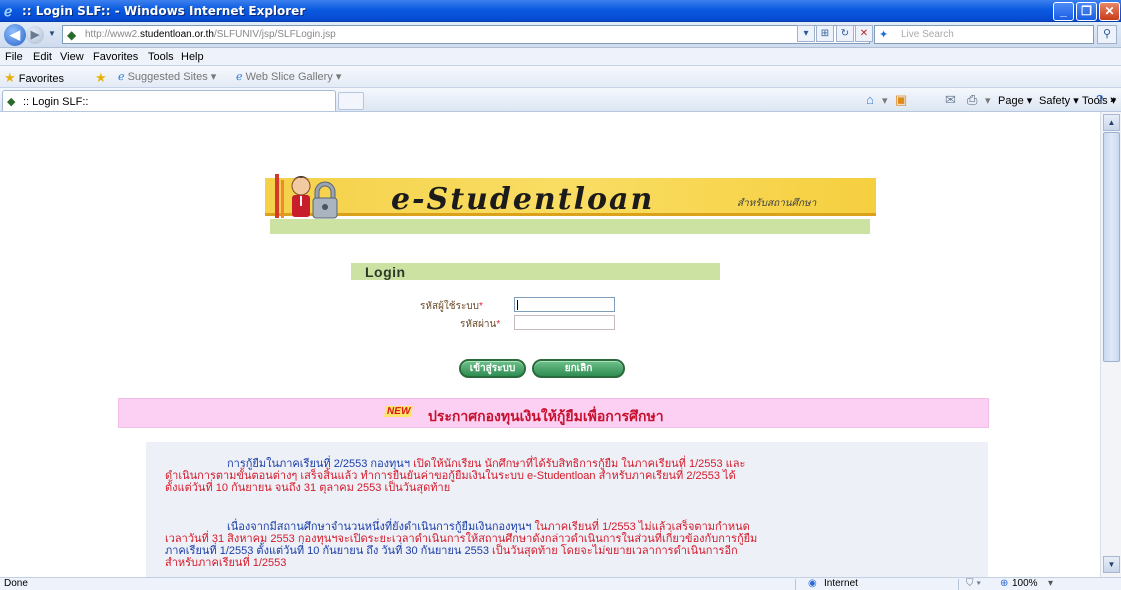 The height and width of the screenshot is (590, 1121). I want to click on password-label: รหัสผ่าน*, so click(480, 324).